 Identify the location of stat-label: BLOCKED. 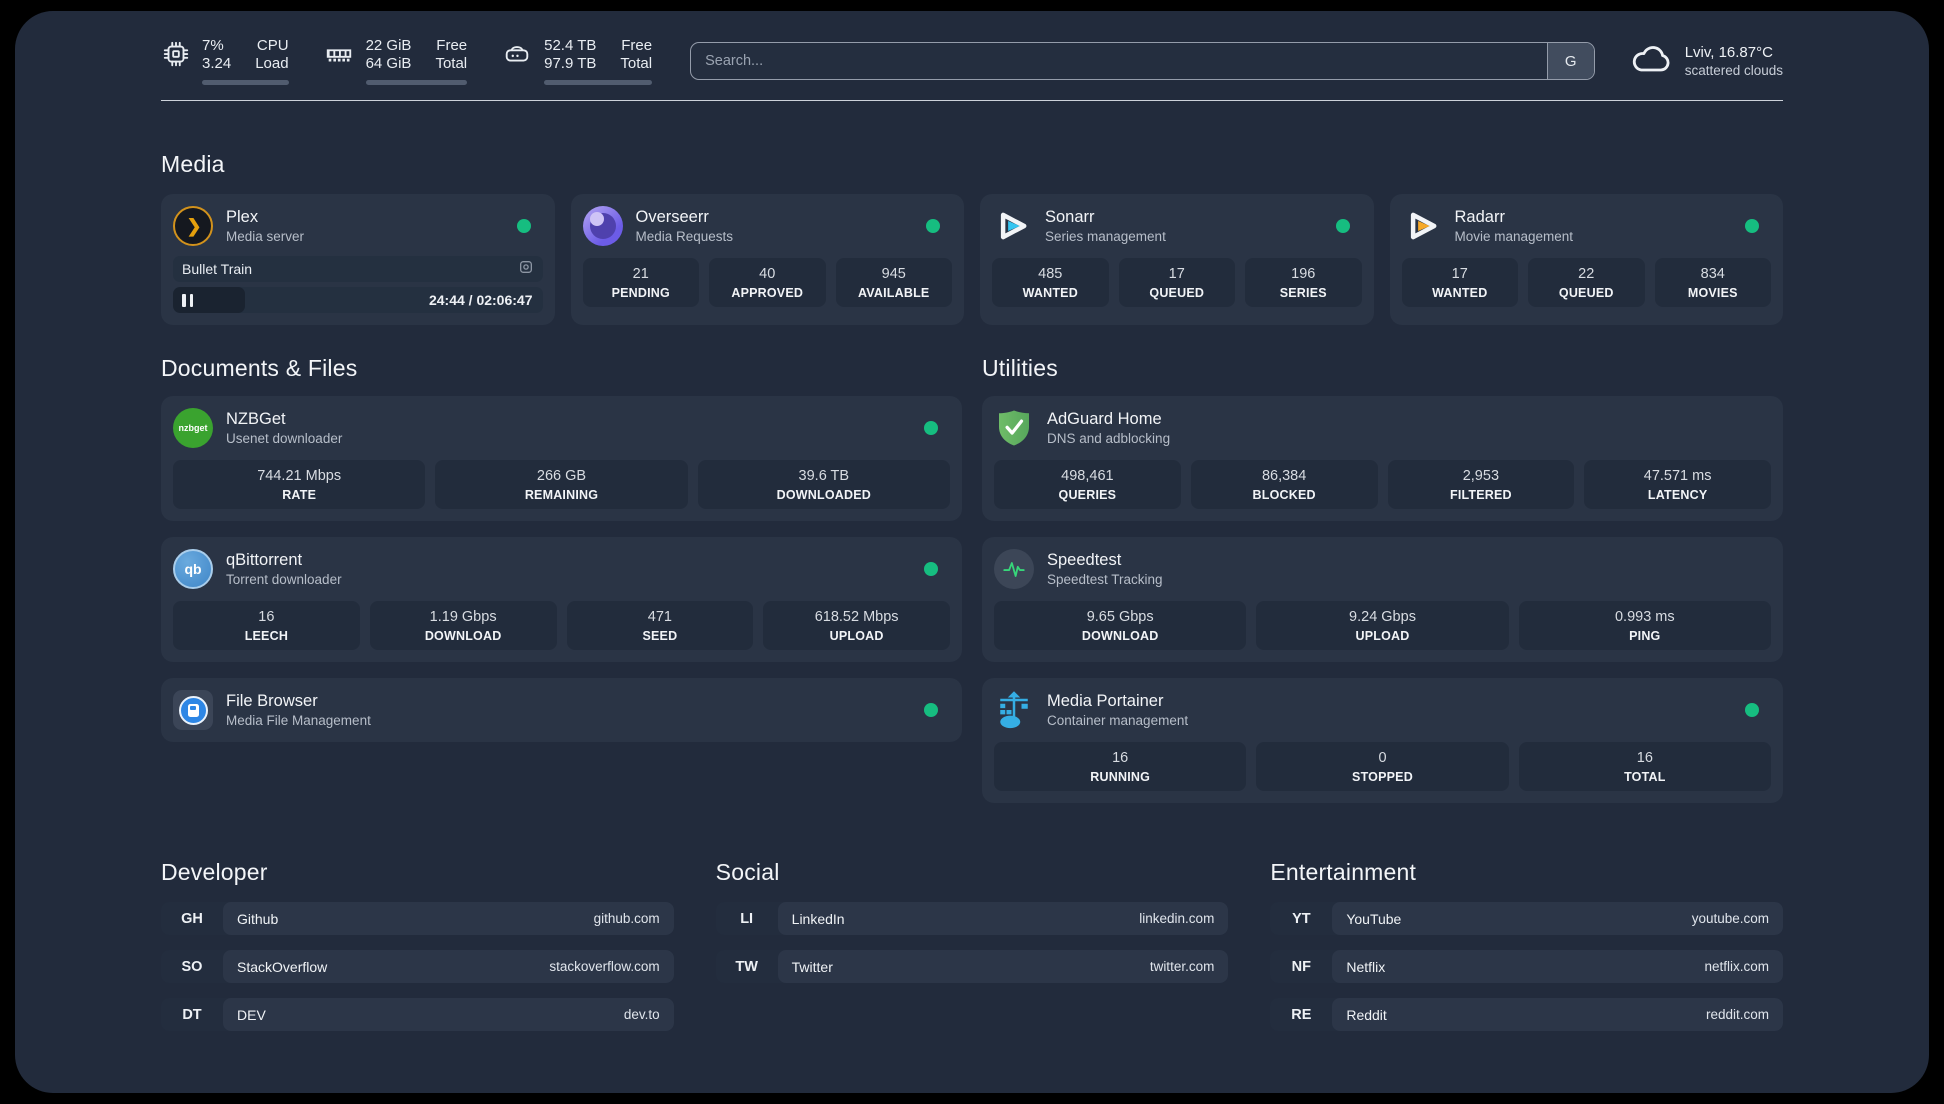
(1284, 495).